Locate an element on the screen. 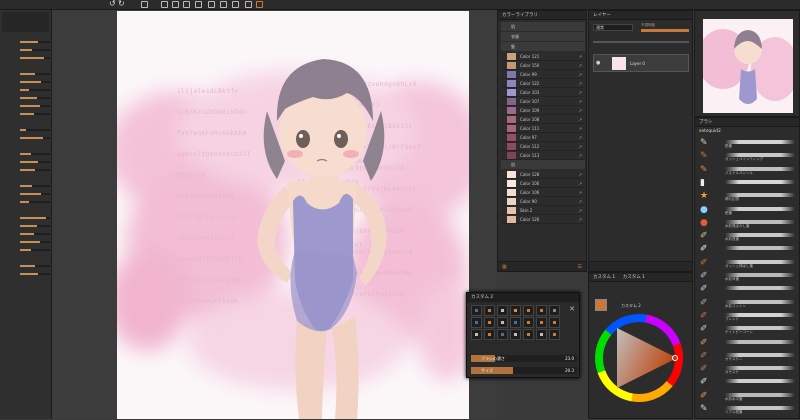 This screenshot has height=420, width=800. color-swatch-row: Color 109 ↗ is located at coordinates (543, 110).